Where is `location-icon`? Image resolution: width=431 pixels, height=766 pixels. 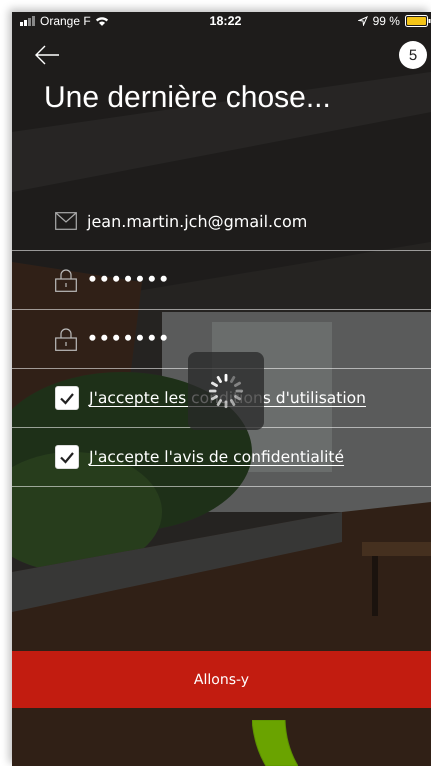
location-icon is located at coordinates (363, 21).